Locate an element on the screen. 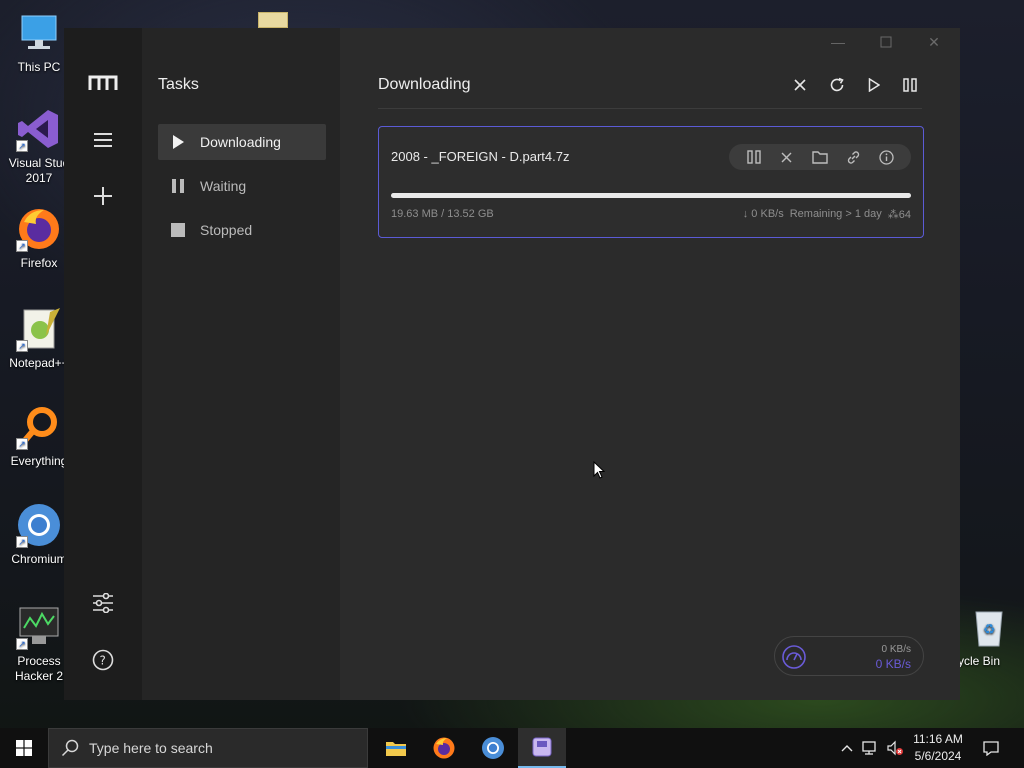 The image size is (1024, 768). firefox-icon is located at coordinates (444, 748).